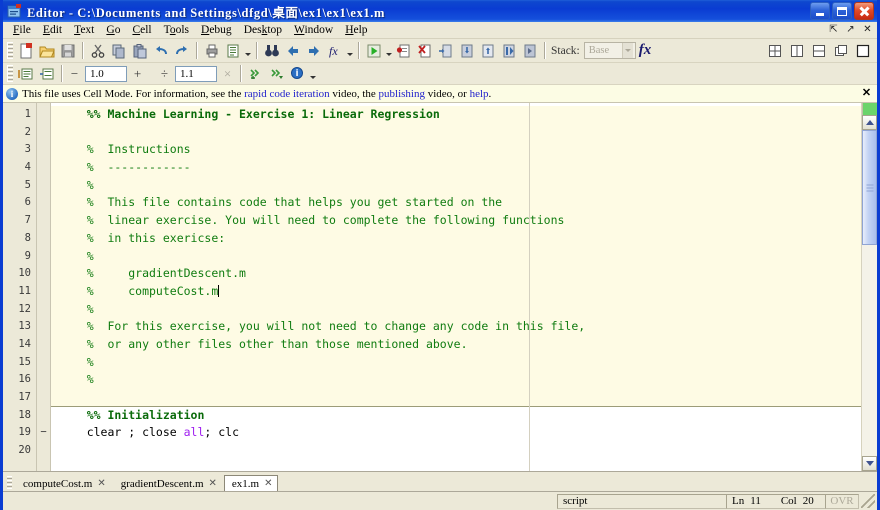  What do you see at coordinates (313, 30) in the screenshot?
I see `menu-window: Window` at bounding box center [313, 30].